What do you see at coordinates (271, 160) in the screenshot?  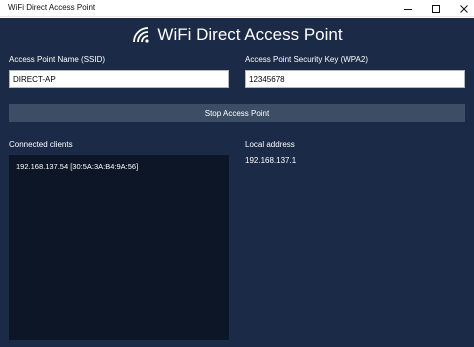 I see `local-address-value: 192.168.137.1` at bounding box center [271, 160].